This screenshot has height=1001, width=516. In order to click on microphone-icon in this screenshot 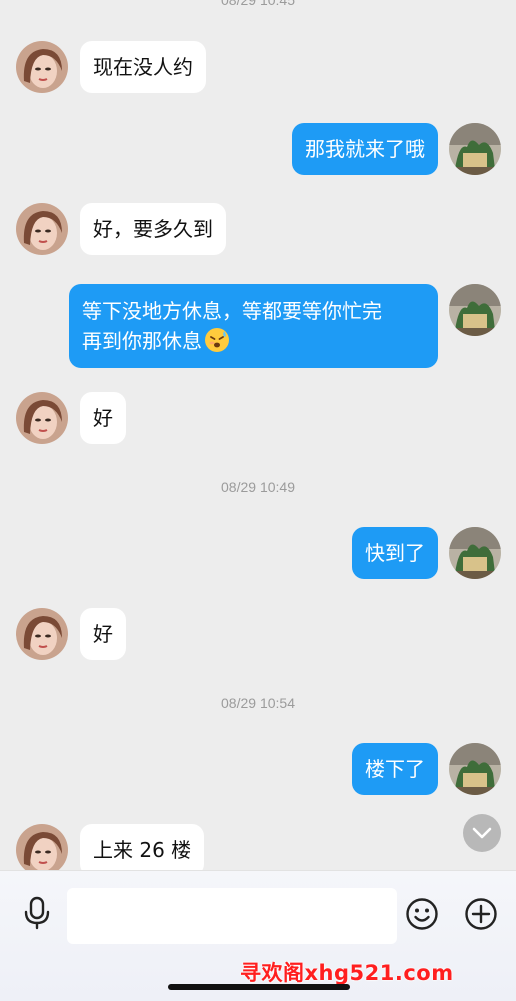, I will do `click(37, 913)`.